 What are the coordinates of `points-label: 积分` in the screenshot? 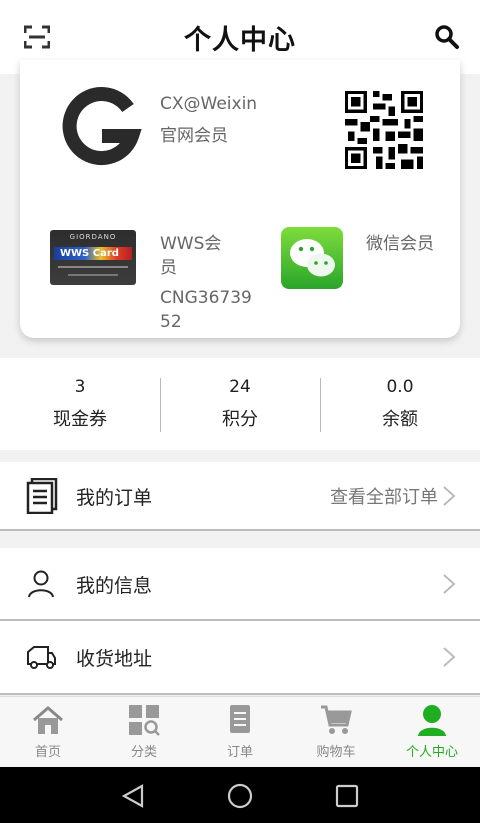 It's located at (240, 419).